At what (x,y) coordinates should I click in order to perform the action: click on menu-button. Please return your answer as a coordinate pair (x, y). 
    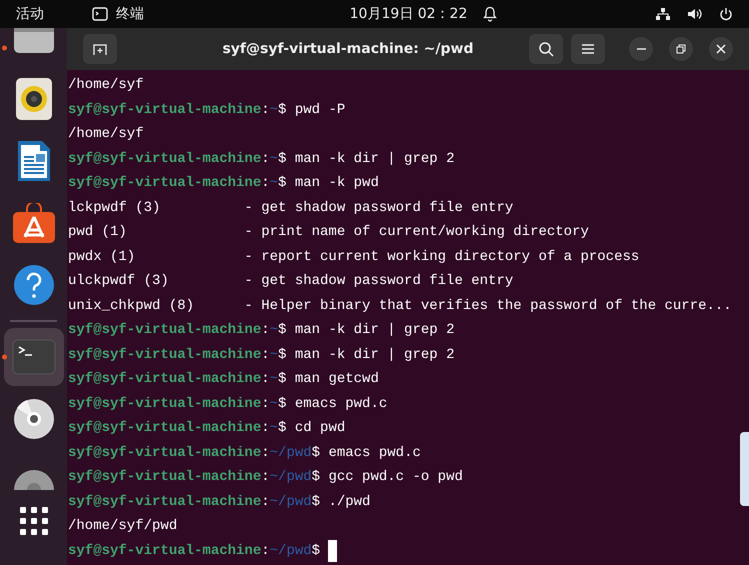
    Looking at the image, I should click on (588, 49).